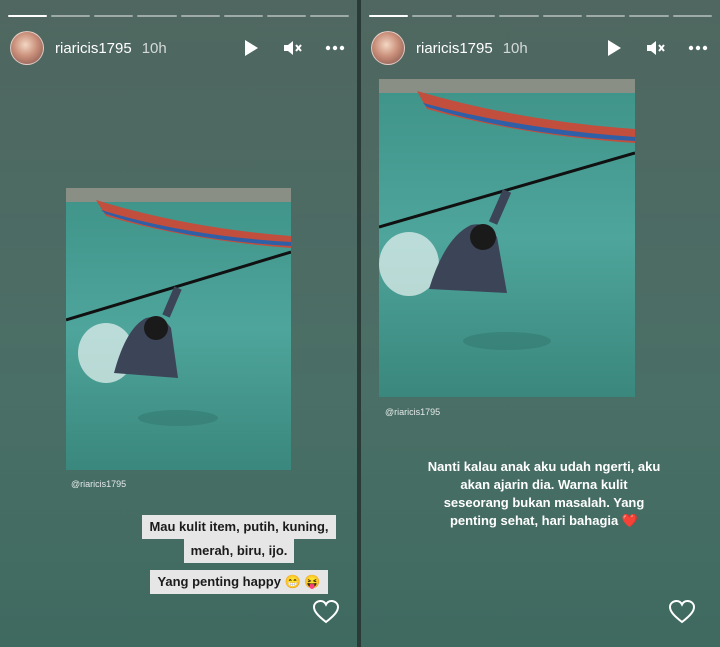 The image size is (720, 647). I want to click on caption-line: akan ajarin dia. Warna kulit, so click(544, 484).